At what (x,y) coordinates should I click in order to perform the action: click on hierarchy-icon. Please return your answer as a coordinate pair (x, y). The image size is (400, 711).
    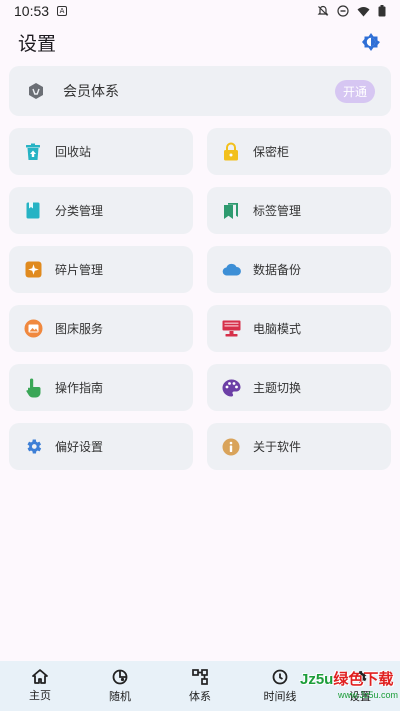
    Looking at the image, I should click on (200, 676).